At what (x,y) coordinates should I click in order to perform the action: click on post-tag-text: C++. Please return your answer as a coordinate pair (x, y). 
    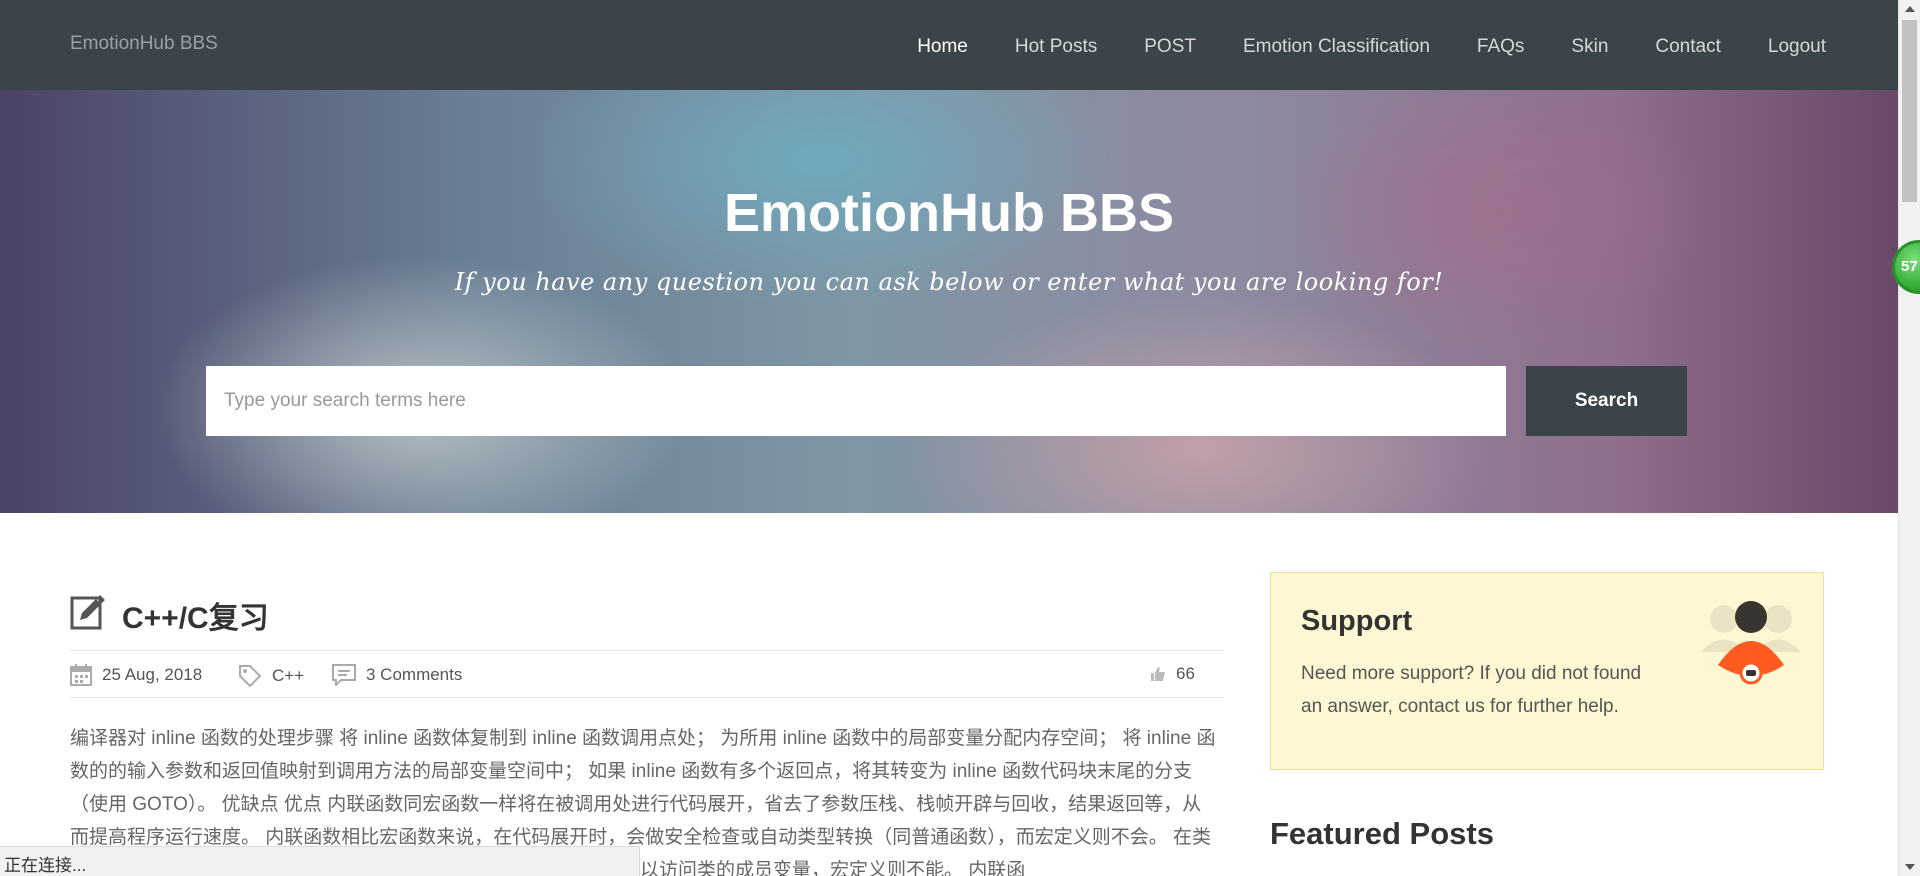
    Looking at the image, I should click on (288, 676).